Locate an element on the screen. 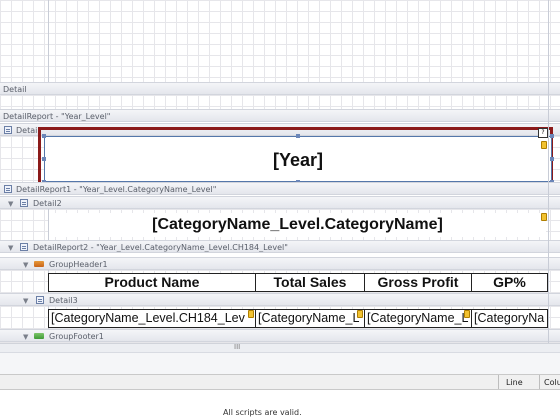 The width and height of the screenshot is (560, 420). band-detail2: ▼ Detail2 is located at coordinates (280, 202).